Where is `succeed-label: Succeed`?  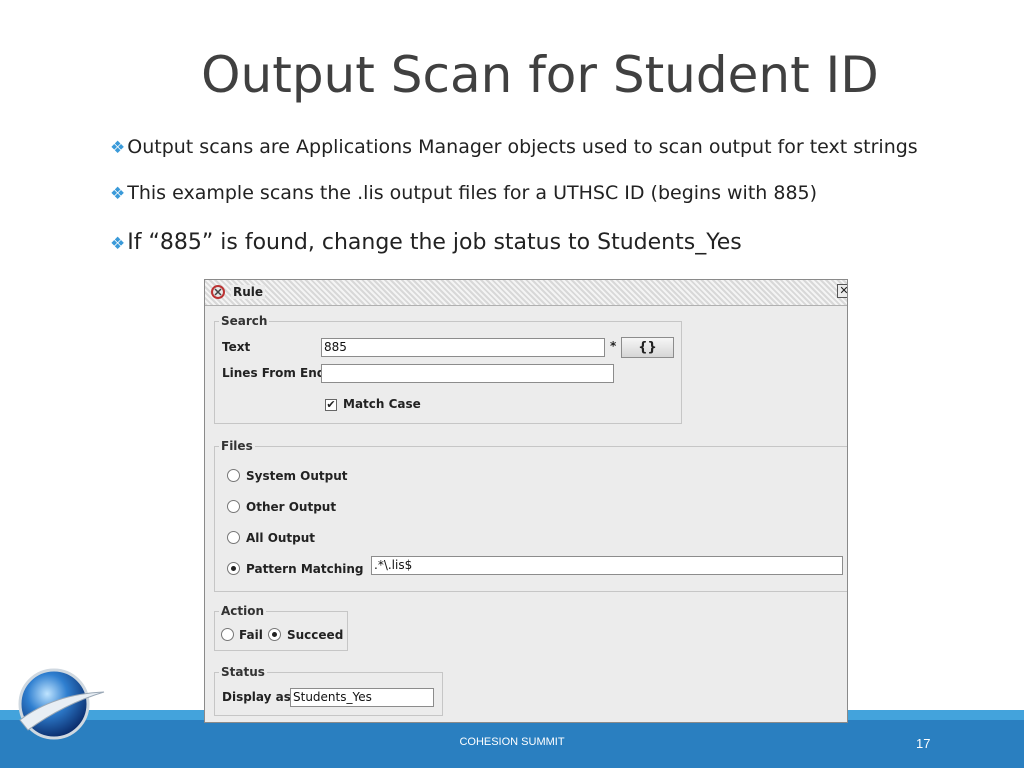 succeed-label: Succeed is located at coordinates (315, 635).